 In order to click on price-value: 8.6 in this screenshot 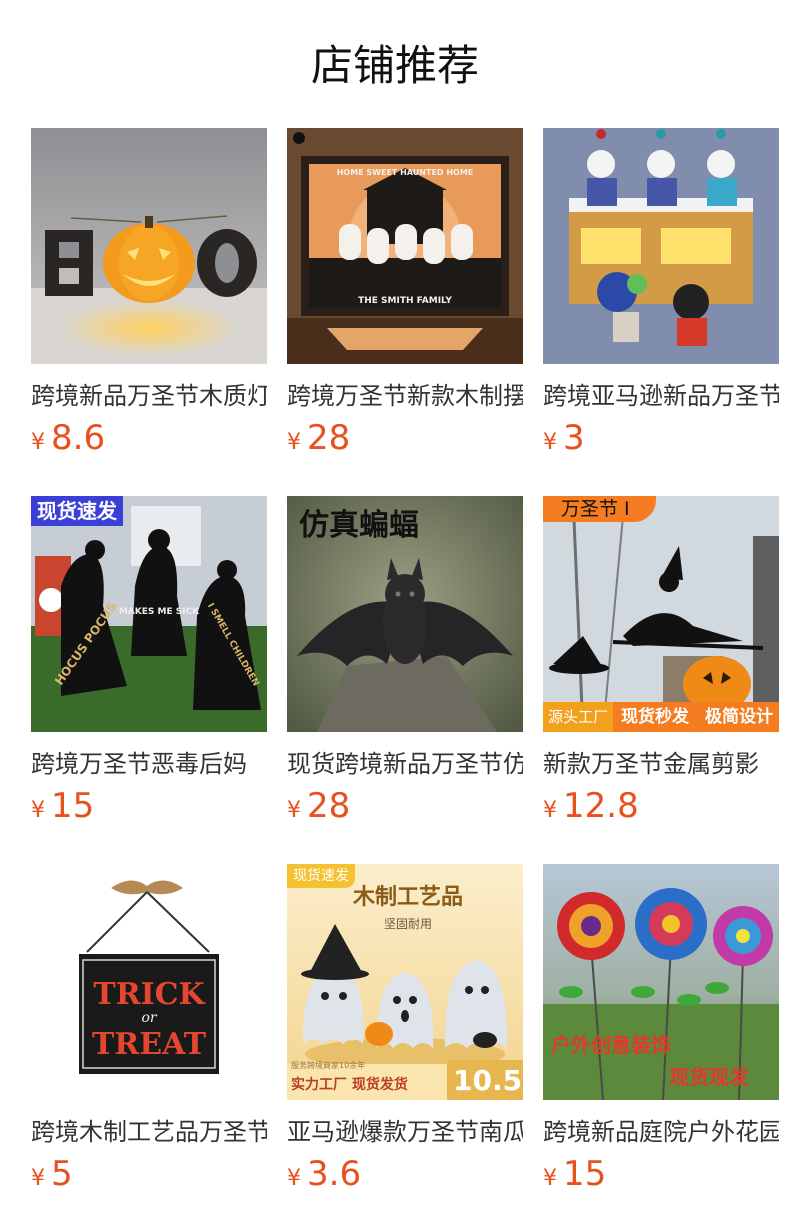, I will do `click(78, 438)`.